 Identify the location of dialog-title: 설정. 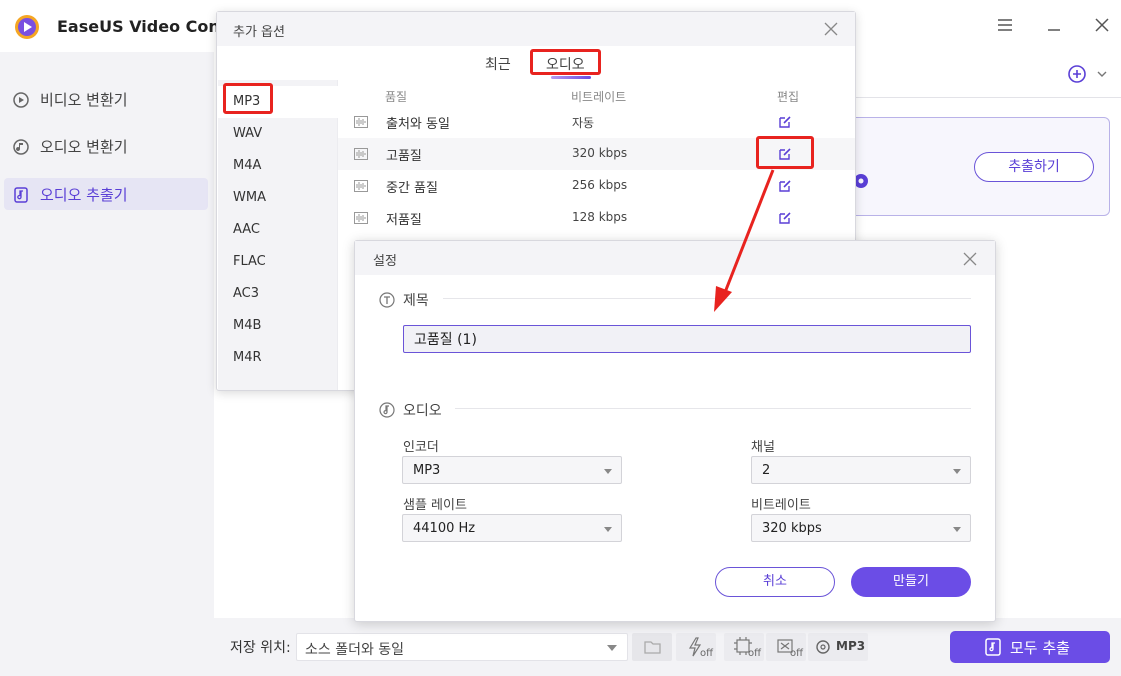
(385, 261).